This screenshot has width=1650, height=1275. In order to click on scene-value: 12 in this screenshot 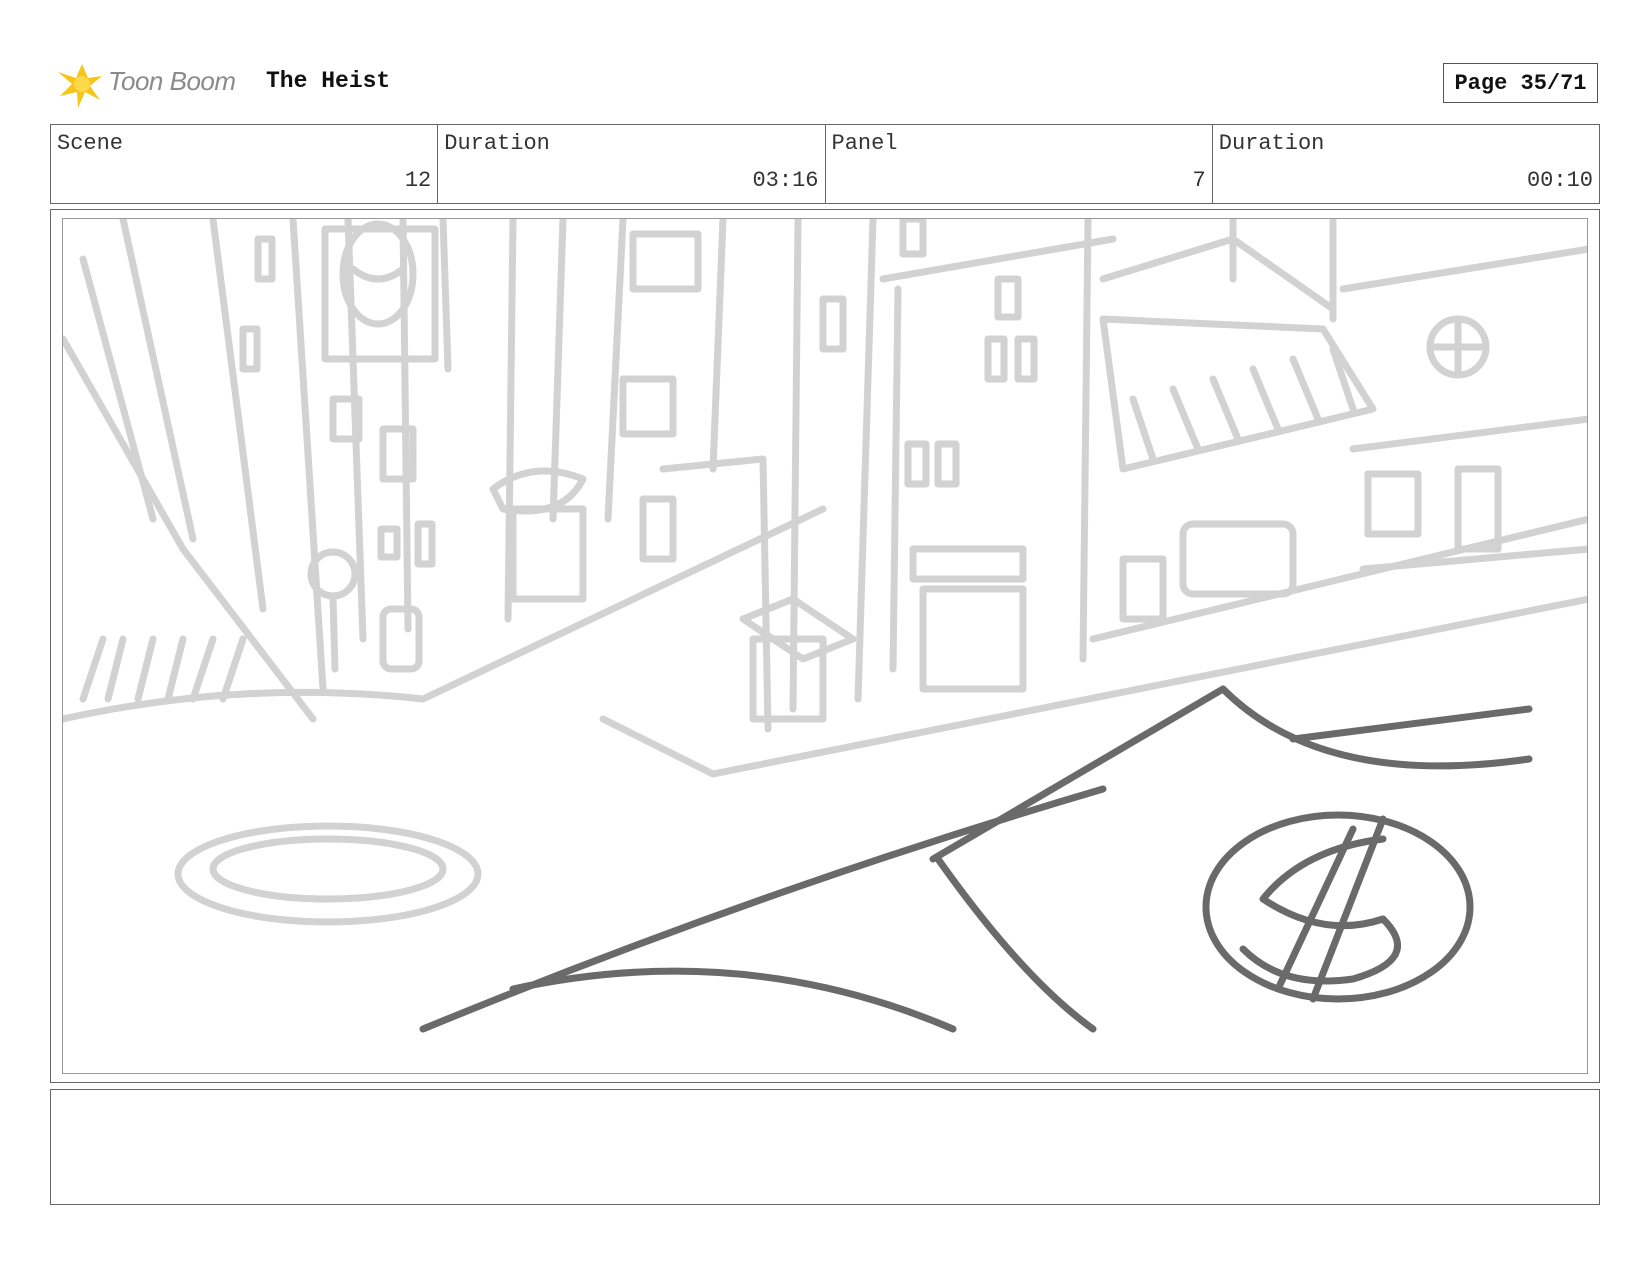, I will do `click(418, 180)`.